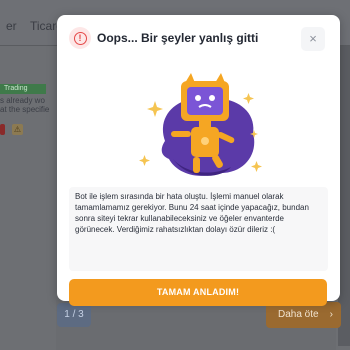 This screenshot has width=350, height=350. I want to click on status-badge: Trading, so click(23, 89).